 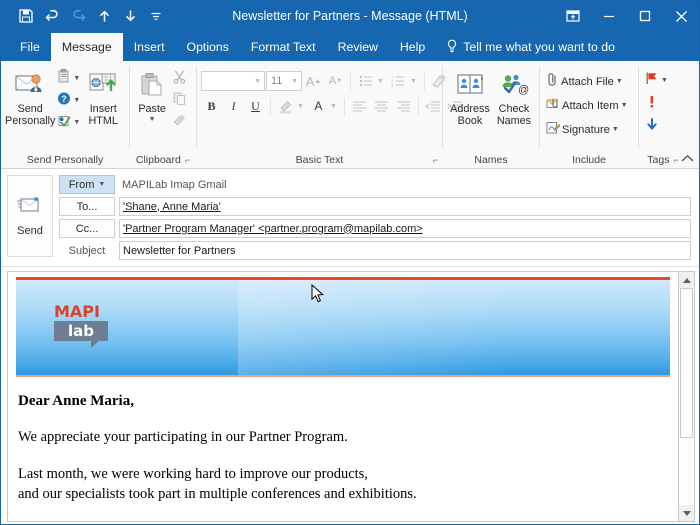 I want to click on paste-dropdown-caret-icon: ▼, so click(x=152, y=119).